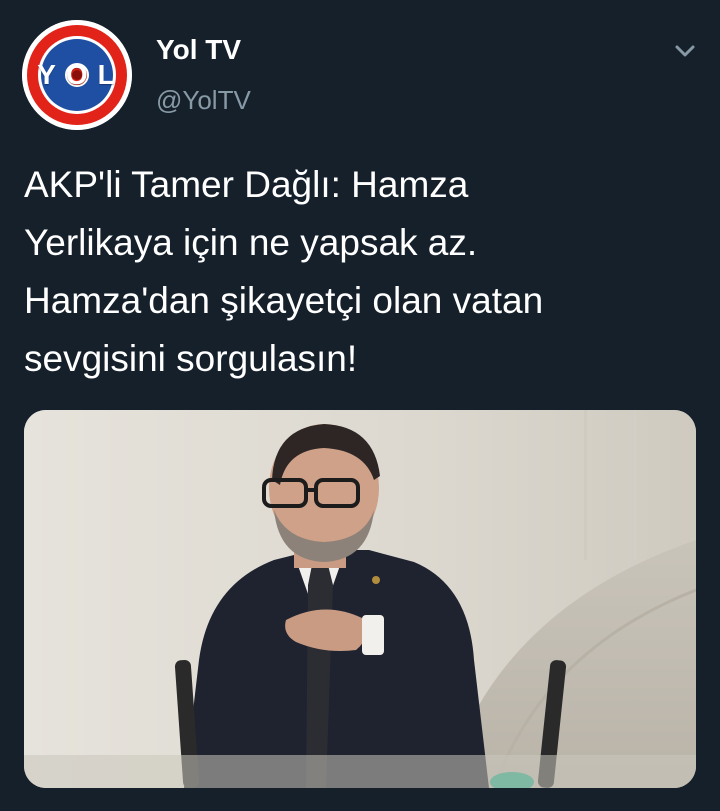  Describe the element at coordinates (685, 51) in the screenshot. I see `chevron-down-icon` at that location.